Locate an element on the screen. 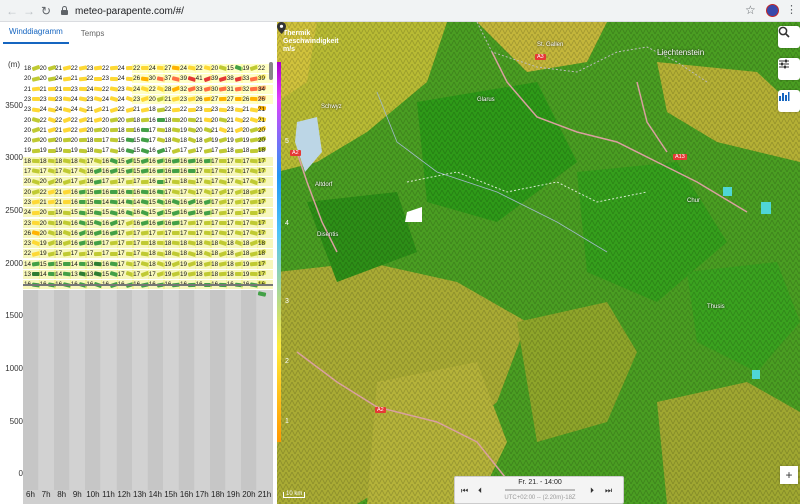  hour-label: 8h is located at coordinates (62, 494).